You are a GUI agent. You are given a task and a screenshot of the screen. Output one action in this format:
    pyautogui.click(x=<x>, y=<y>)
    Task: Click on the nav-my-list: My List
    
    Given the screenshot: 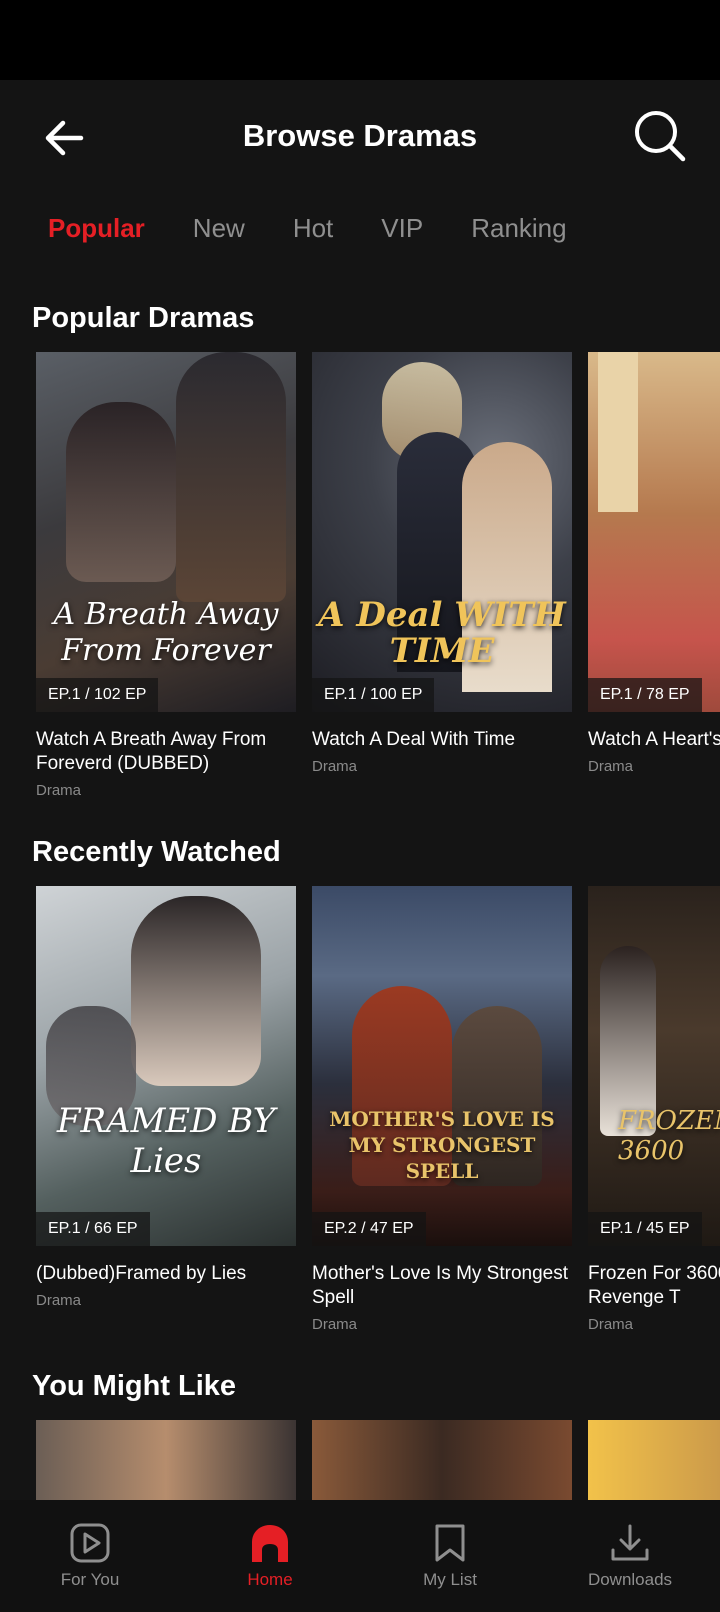 What is the action you would take?
    pyautogui.click(x=450, y=1556)
    